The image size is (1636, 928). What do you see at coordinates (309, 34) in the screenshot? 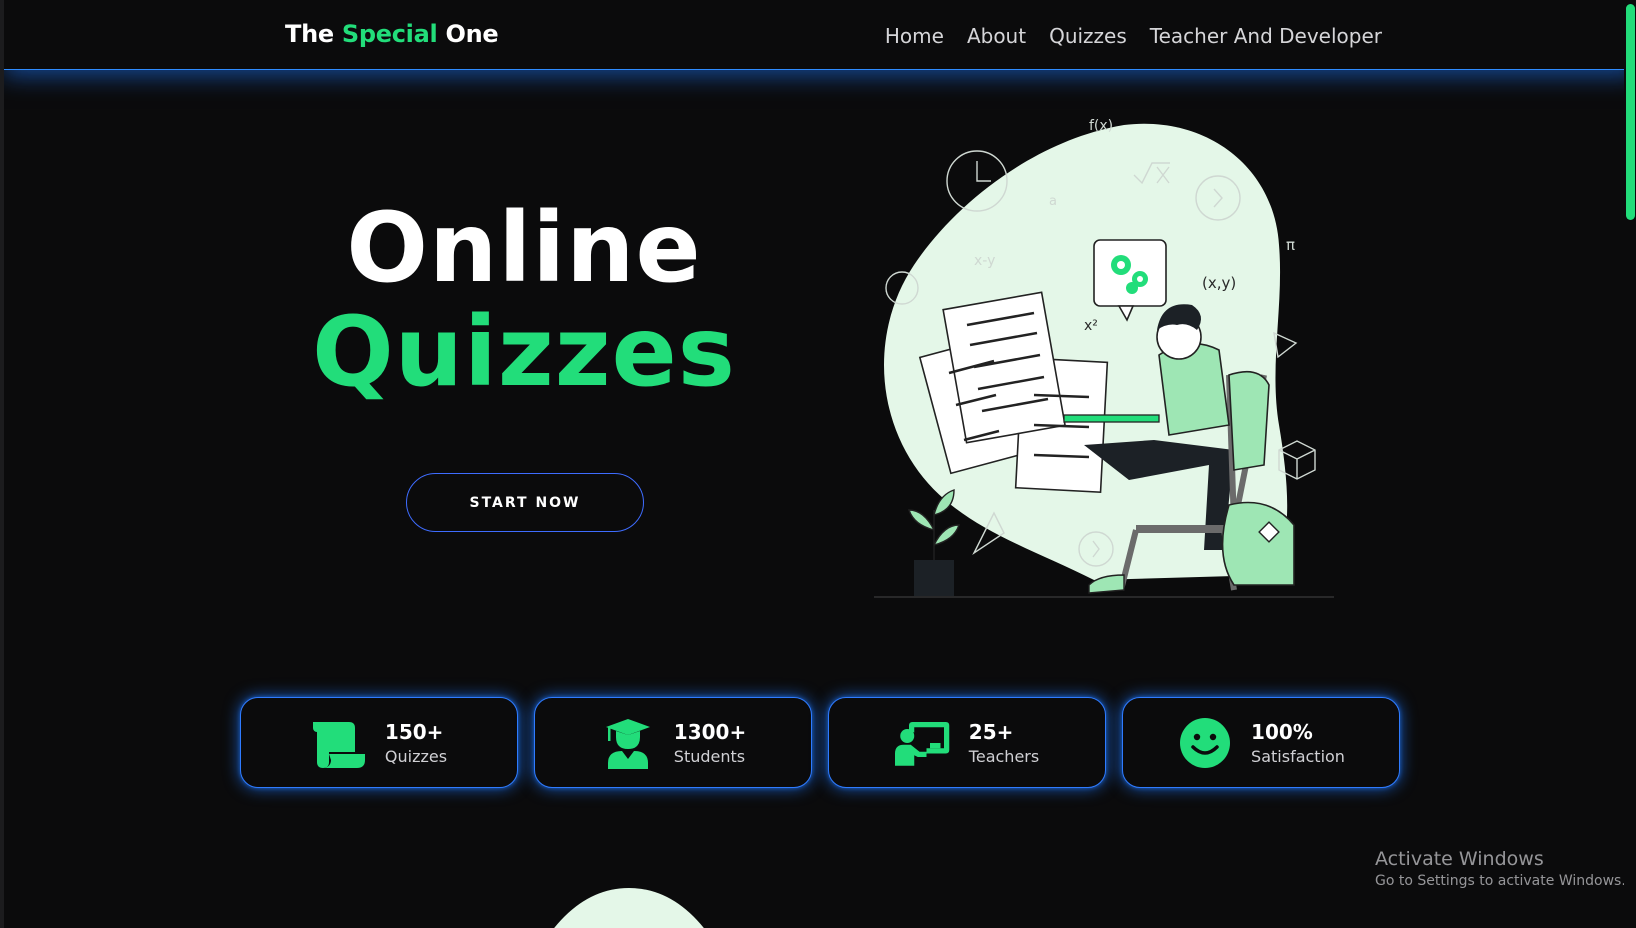
I see `logo-part-1: The` at bounding box center [309, 34].